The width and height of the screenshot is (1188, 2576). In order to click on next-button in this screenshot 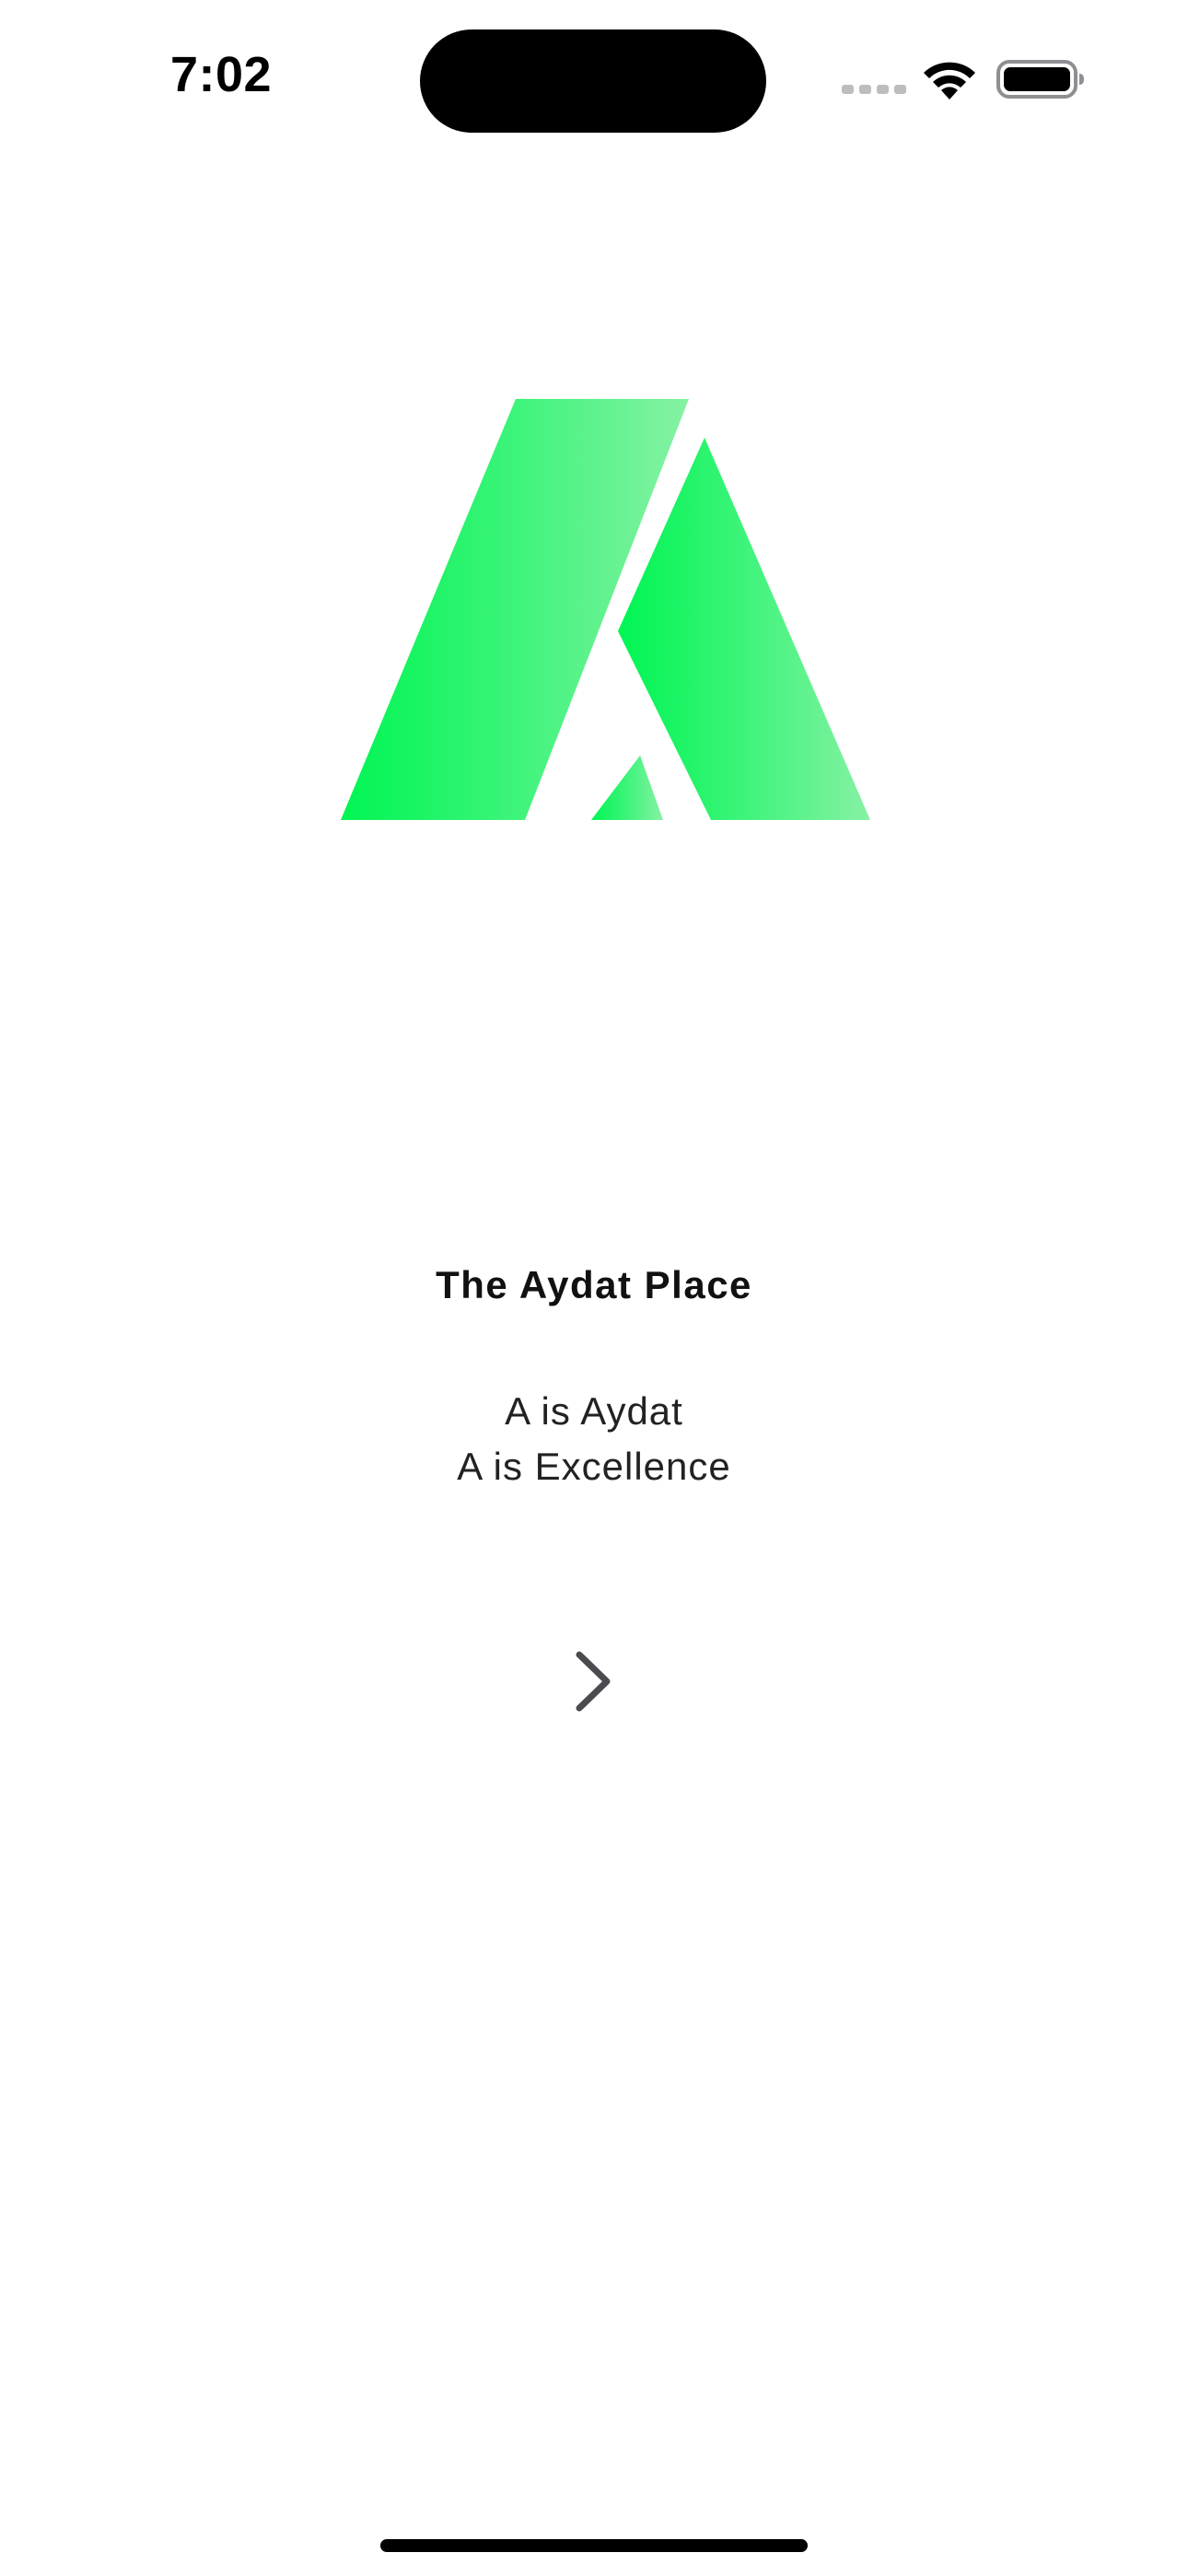, I will do `click(594, 1681)`.